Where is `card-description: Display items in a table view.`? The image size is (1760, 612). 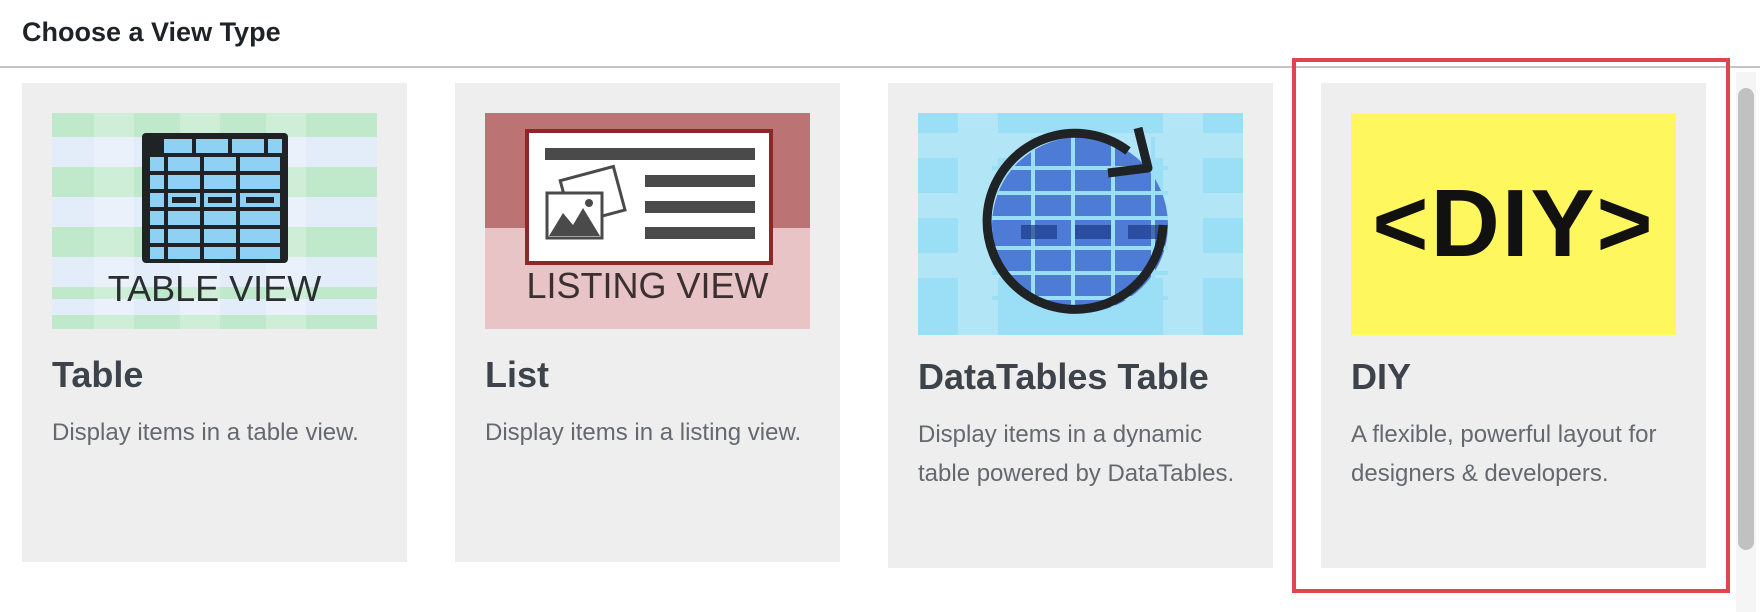
card-description: Display items in a table view. is located at coordinates (205, 432).